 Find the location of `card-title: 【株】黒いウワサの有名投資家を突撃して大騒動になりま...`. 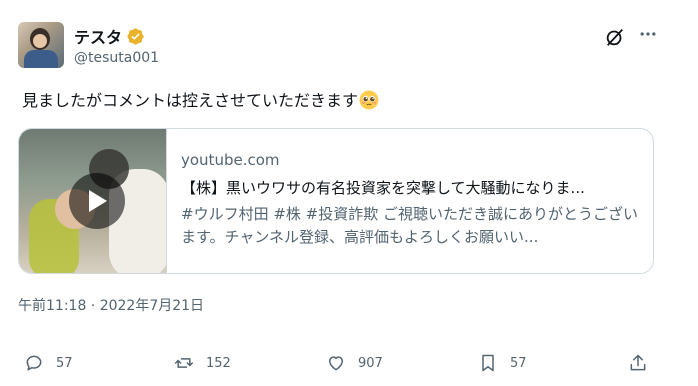

card-title: 【株】黒いウワサの有名投資家を突撃して大騒動になりま... is located at coordinates (383, 188).